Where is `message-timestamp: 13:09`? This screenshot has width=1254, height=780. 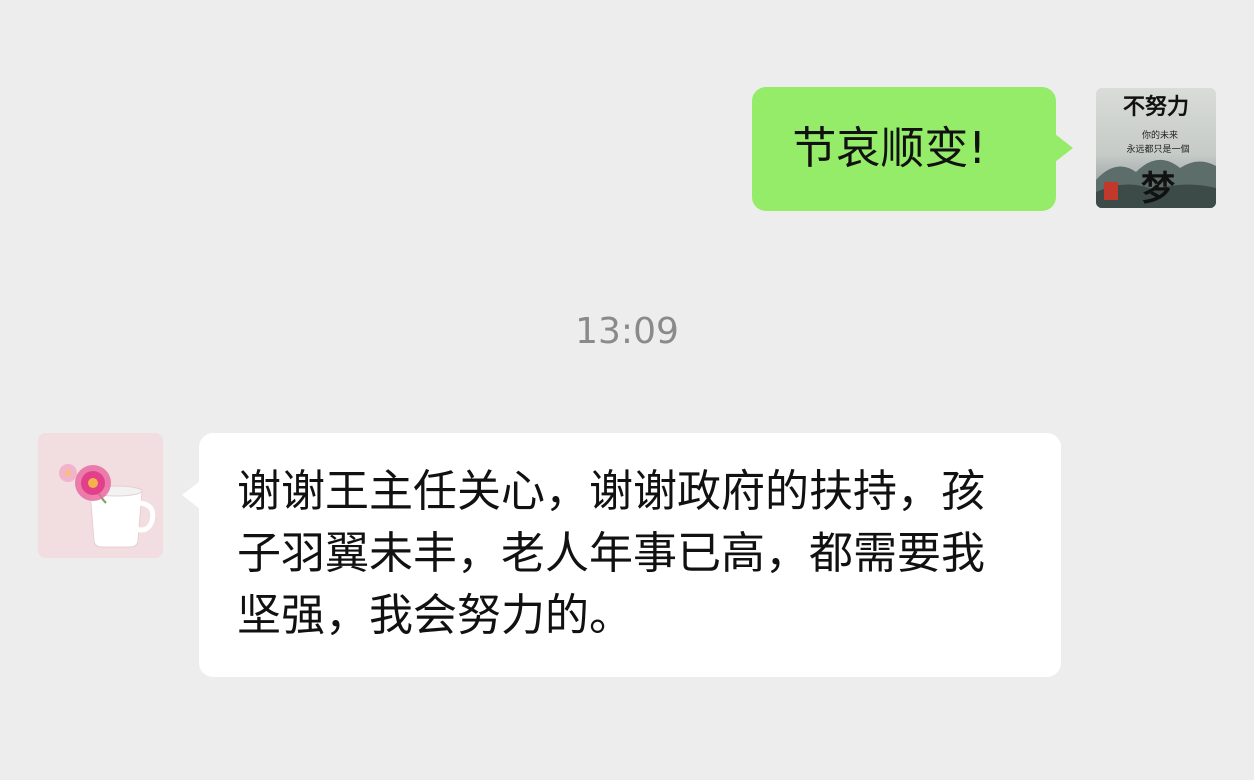 message-timestamp: 13:09 is located at coordinates (627, 331).